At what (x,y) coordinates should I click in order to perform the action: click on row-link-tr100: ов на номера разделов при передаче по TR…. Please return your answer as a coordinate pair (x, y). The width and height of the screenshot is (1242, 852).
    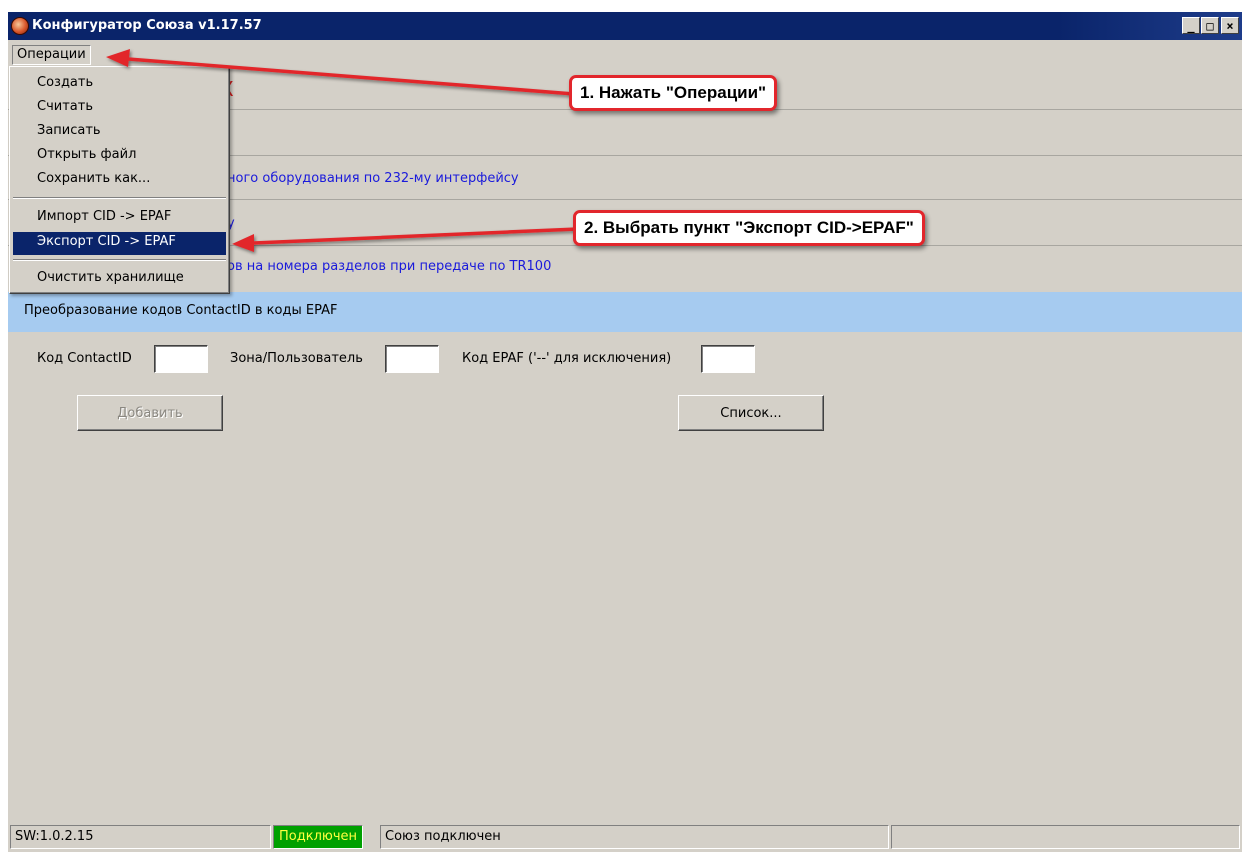
    Looking at the image, I should click on (389, 266).